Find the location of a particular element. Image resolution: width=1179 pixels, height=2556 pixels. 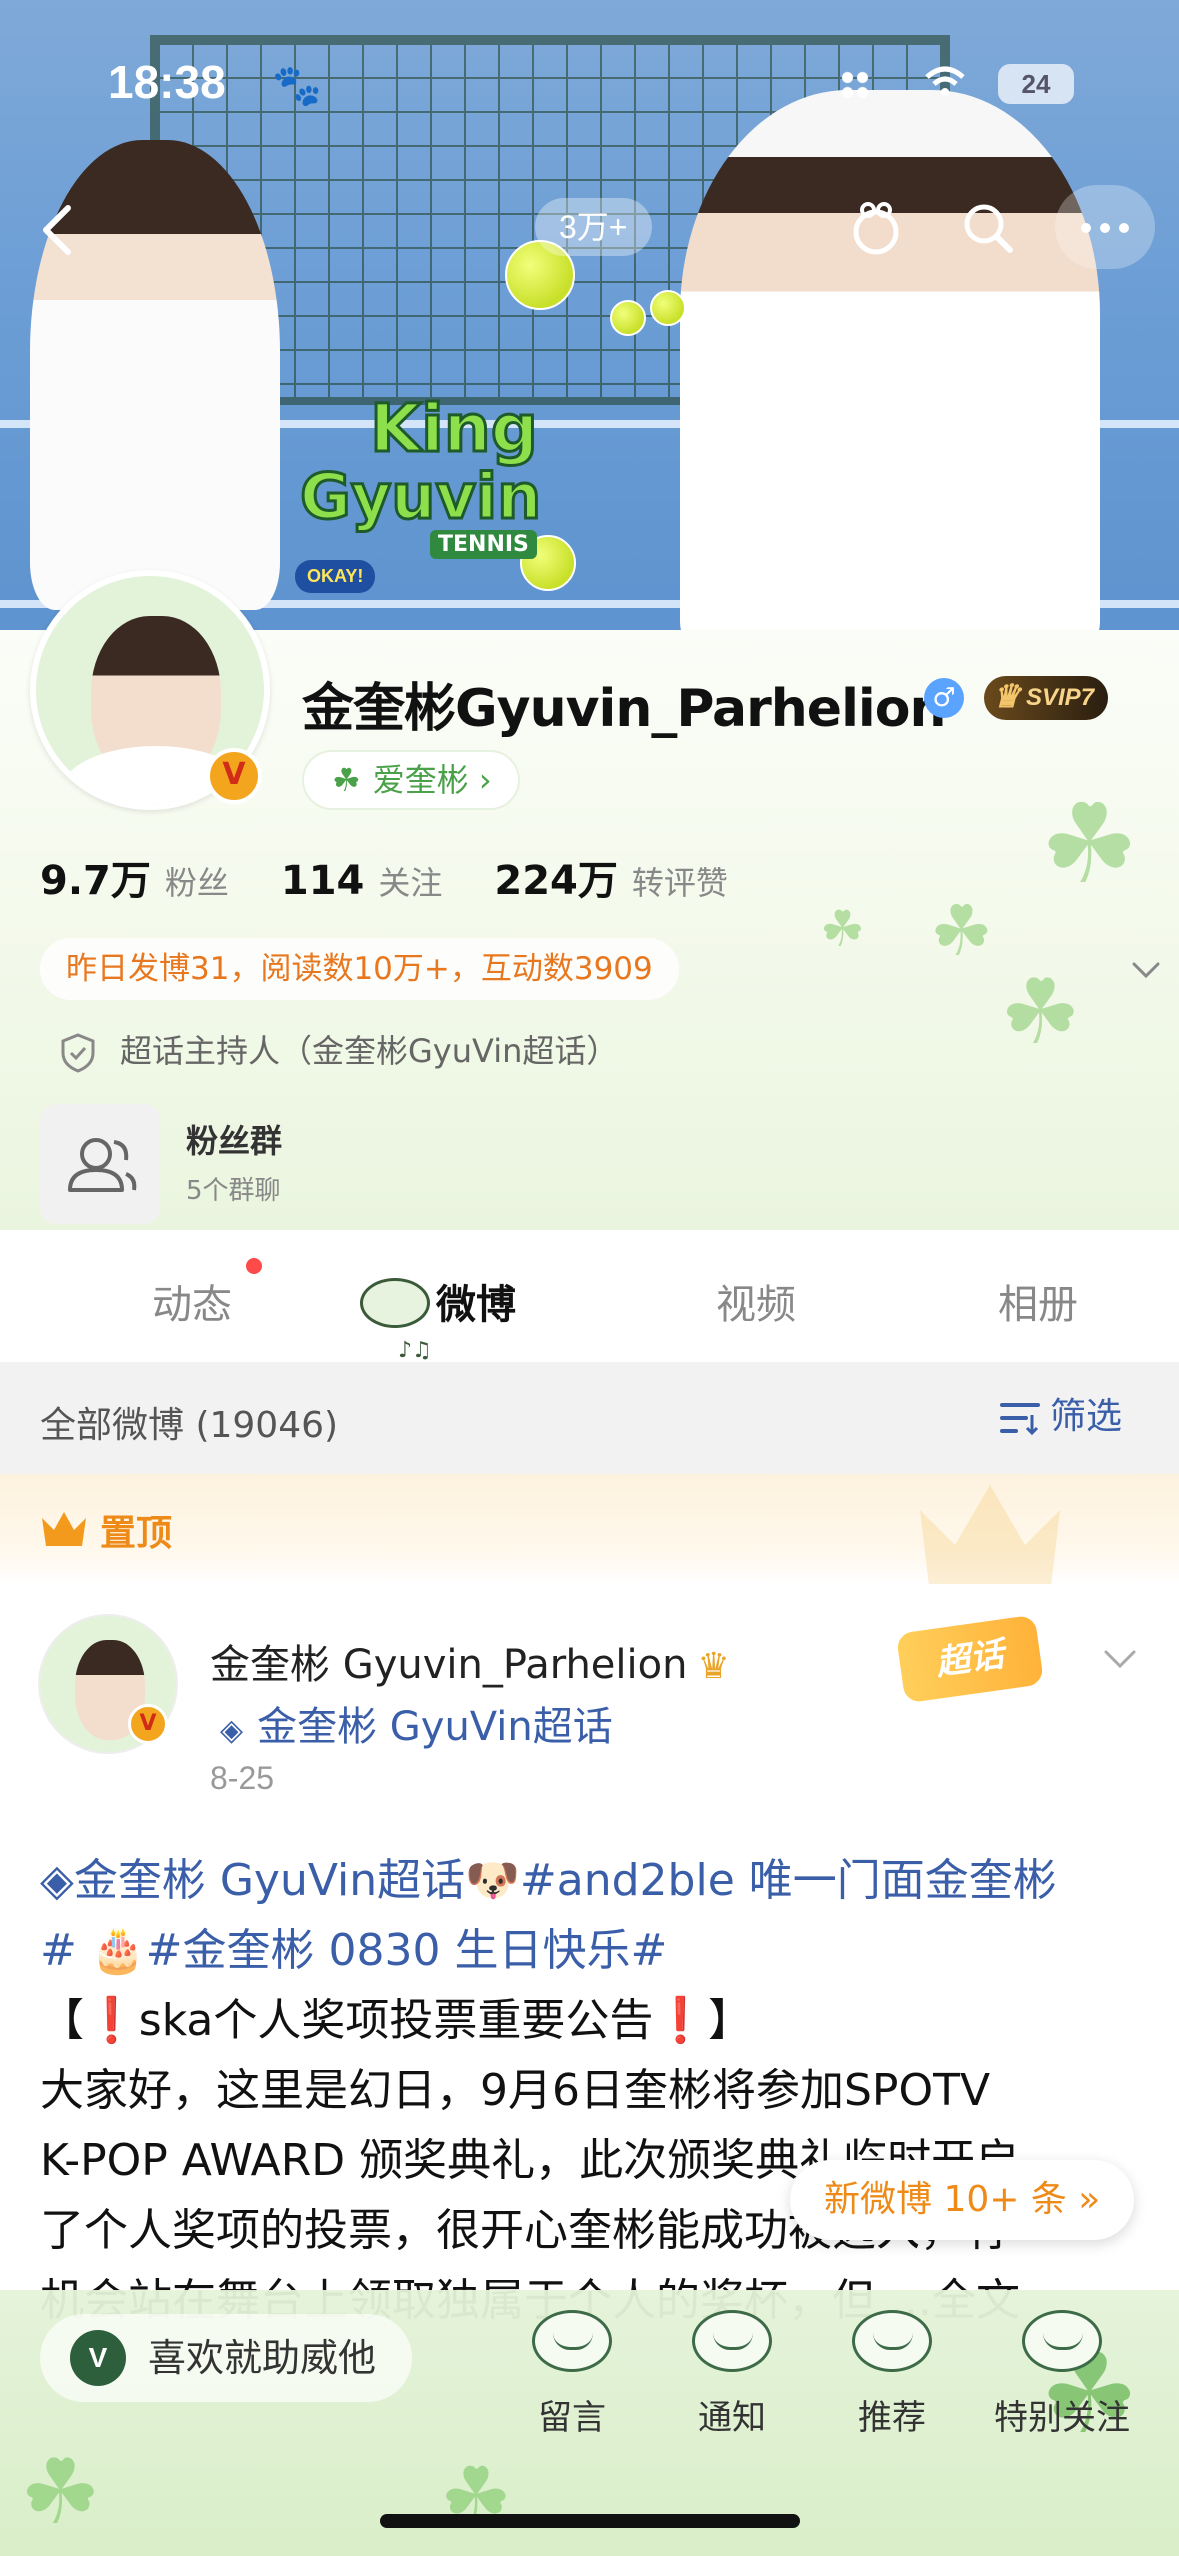

logo-line-3: TENNIS is located at coordinates (483, 544).